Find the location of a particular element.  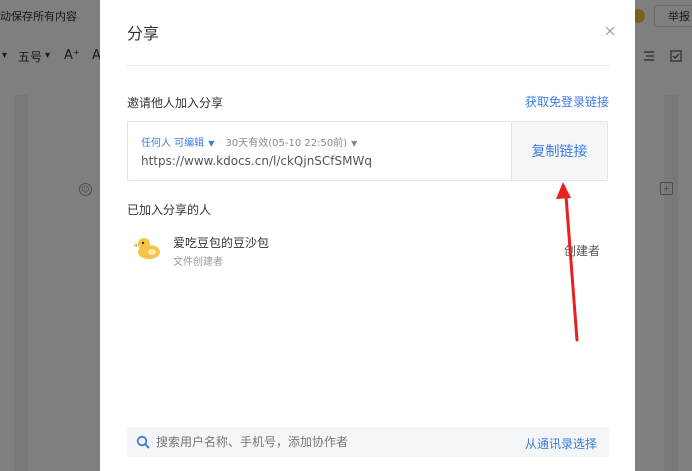

select-from-contacts-link: 从通讯录选择 is located at coordinates (561, 443).